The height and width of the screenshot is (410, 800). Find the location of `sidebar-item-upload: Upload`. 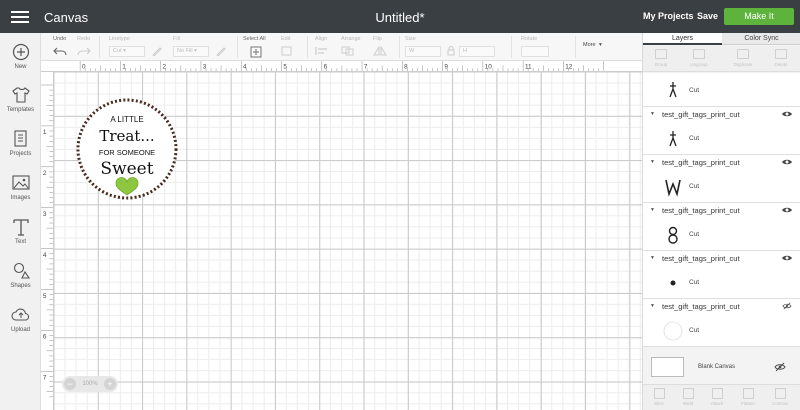

sidebar-item-upload: Upload is located at coordinates (20, 319).